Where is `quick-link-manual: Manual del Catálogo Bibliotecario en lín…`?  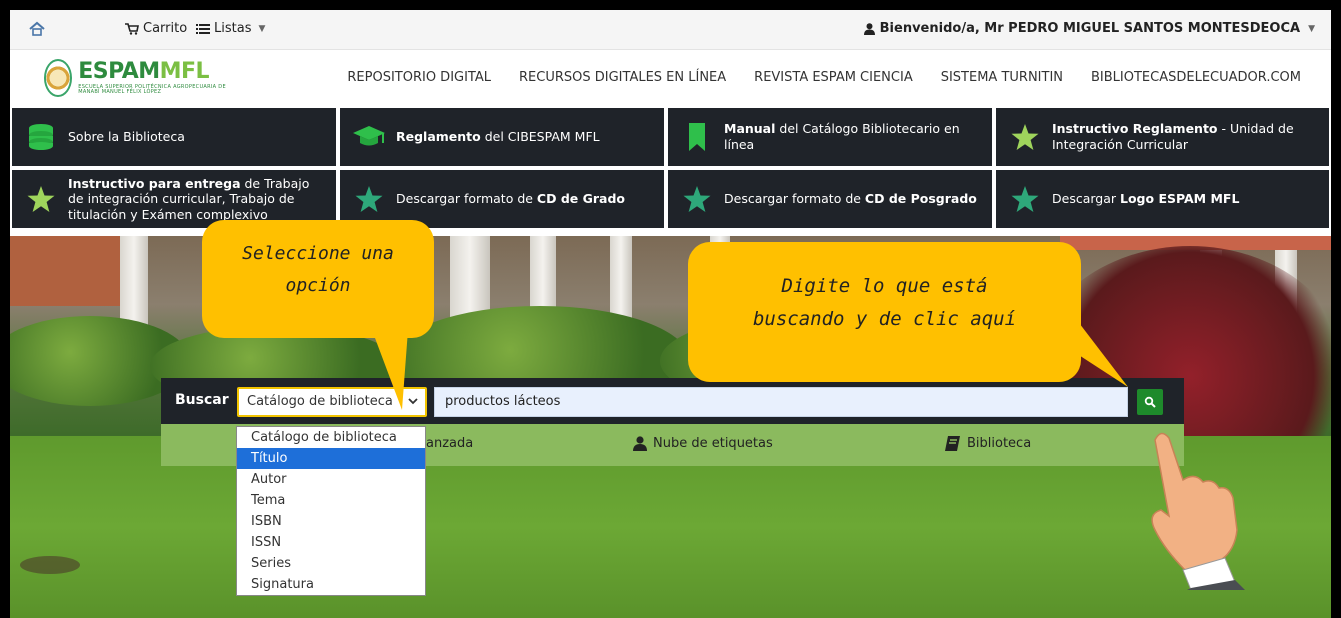
quick-link-manual: Manual del Catálogo Bibliotecario en lín… is located at coordinates (830, 137).